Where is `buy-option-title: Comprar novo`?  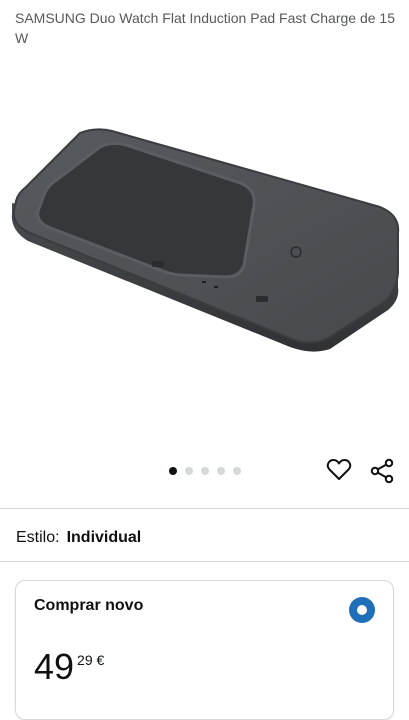 buy-option-title: Comprar novo is located at coordinates (89, 605).